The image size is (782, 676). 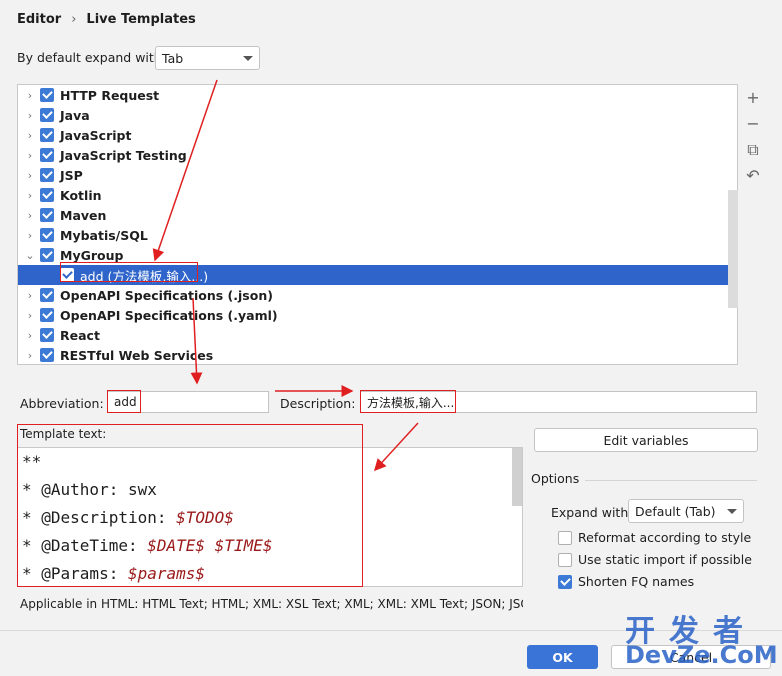 What do you see at coordinates (196, 341) in the screenshot?
I see `arrow-to-abbreviation` at bounding box center [196, 341].